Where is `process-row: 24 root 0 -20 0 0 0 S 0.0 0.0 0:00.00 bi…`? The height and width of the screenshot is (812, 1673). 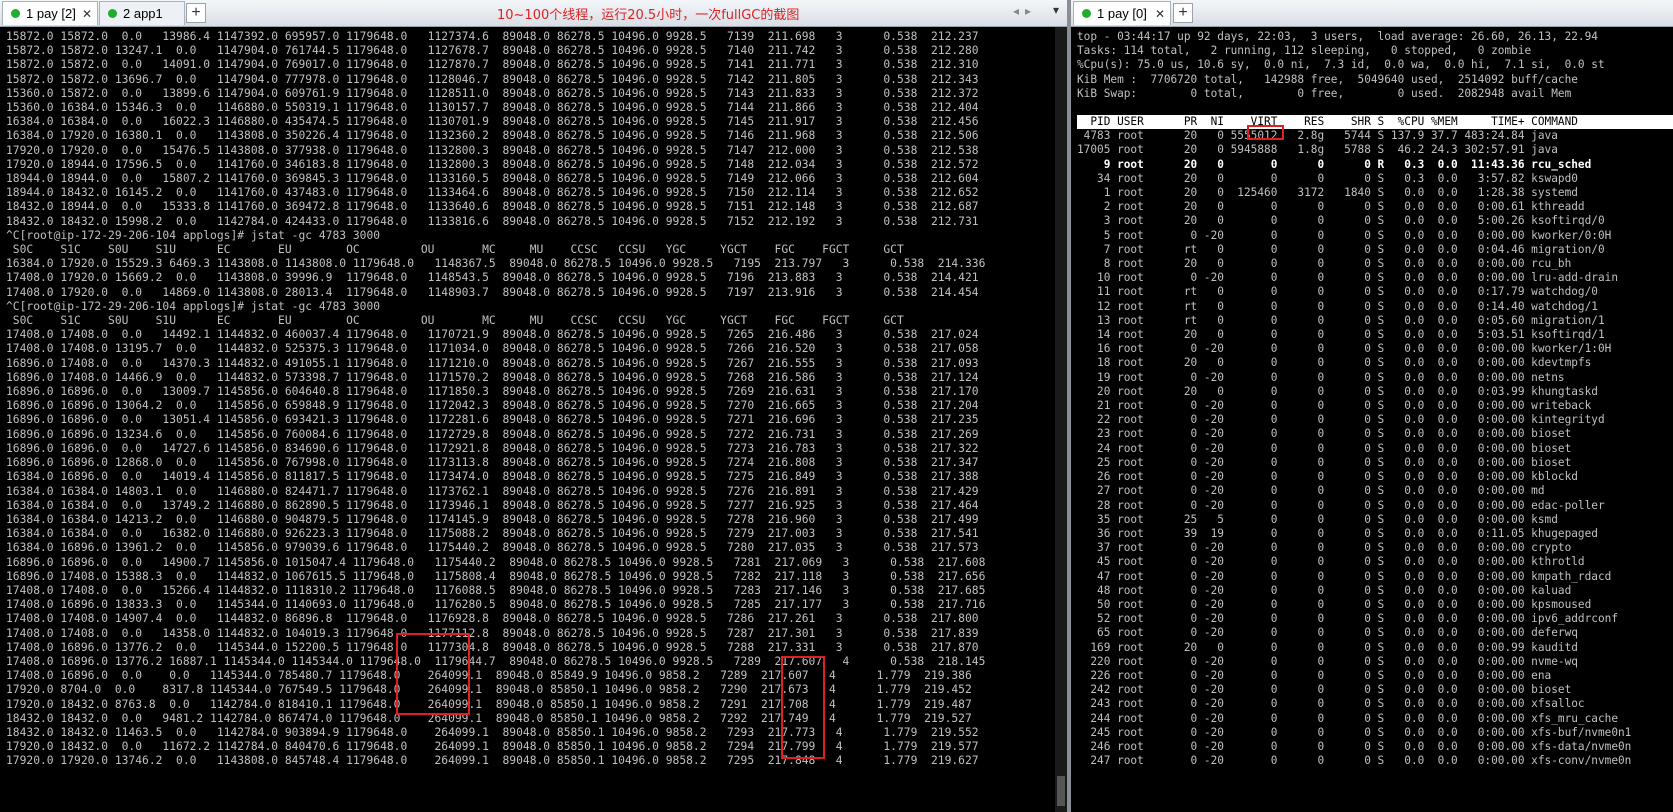 process-row: 24 root 0 -20 0 0 0 S 0.0 0.0 0:00.00 bi… is located at coordinates (1324, 448).